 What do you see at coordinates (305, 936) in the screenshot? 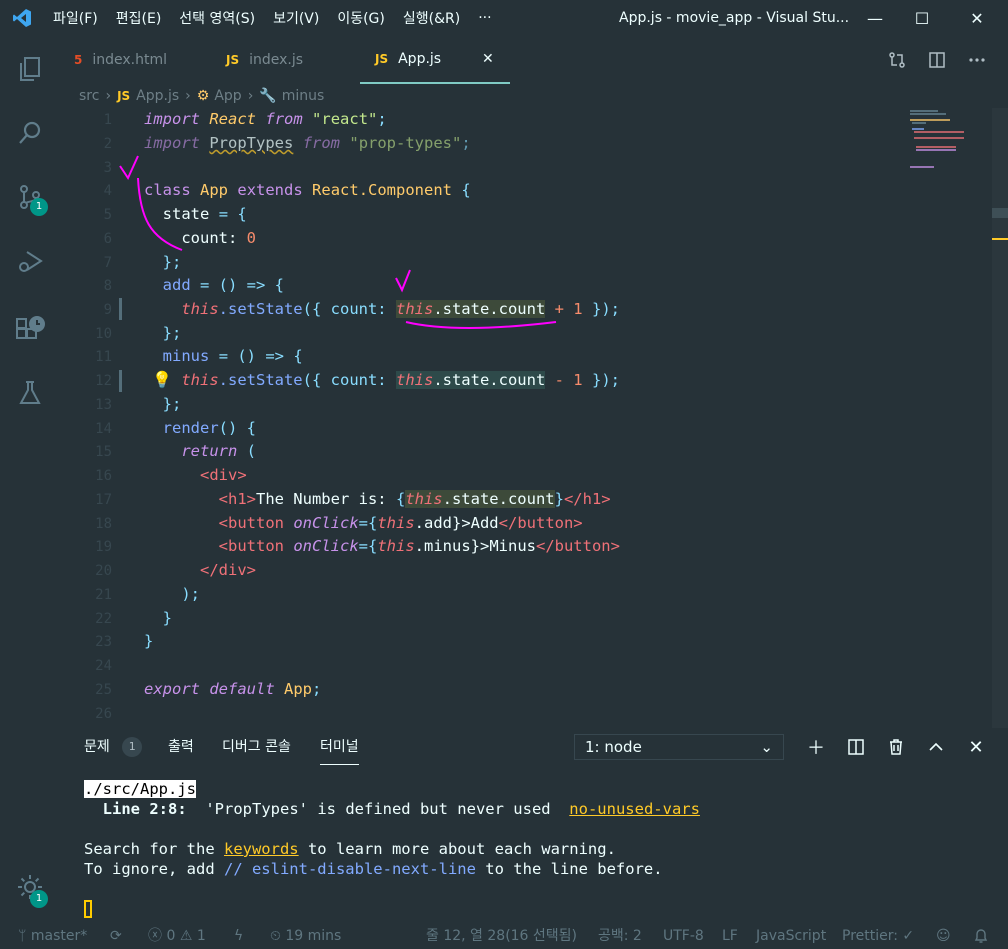
I see `time-status: ⏲ 19 mins` at bounding box center [305, 936].